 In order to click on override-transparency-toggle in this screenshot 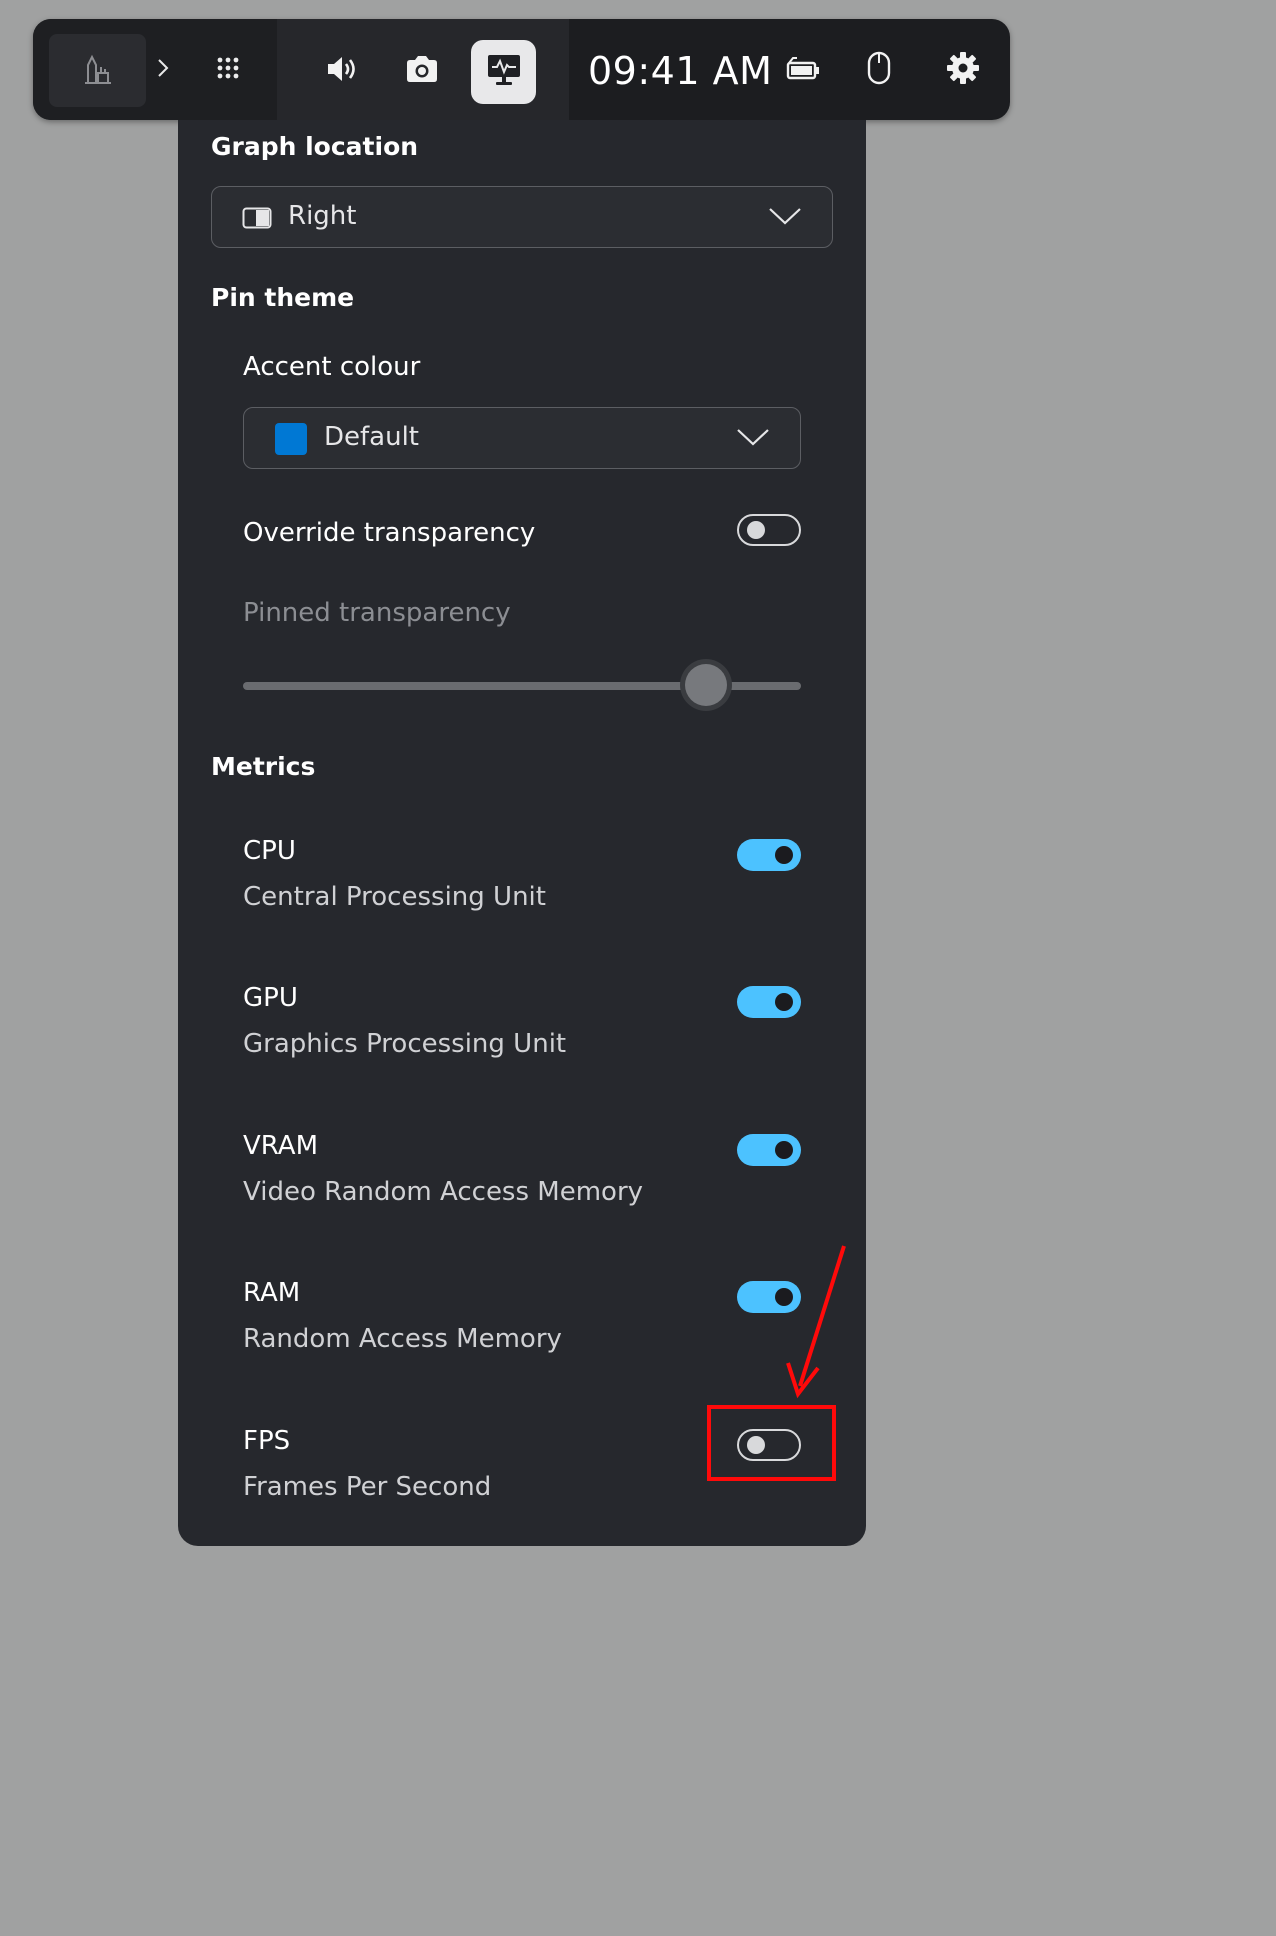, I will do `click(769, 530)`.